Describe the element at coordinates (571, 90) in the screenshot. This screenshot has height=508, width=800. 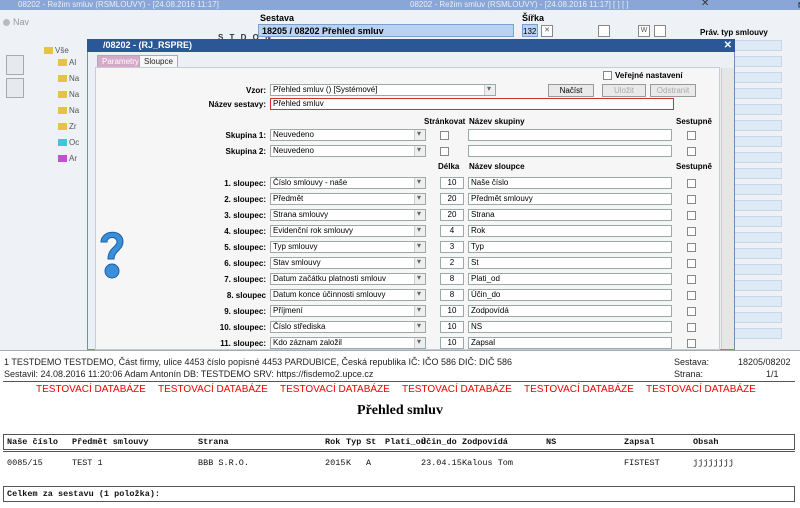
I see `nacist-button: Načíst` at that location.